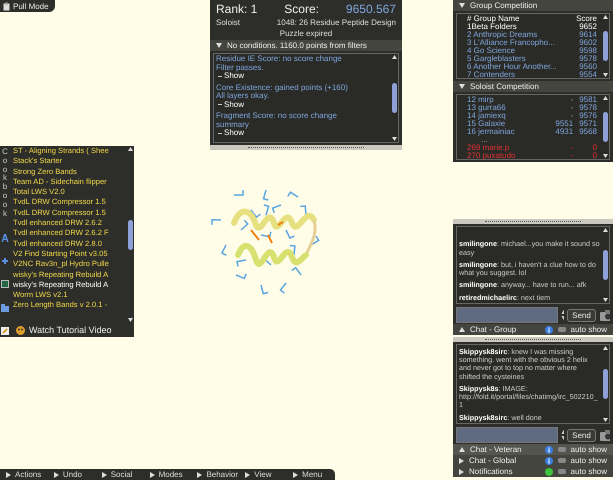 The width and height of the screenshot is (613, 480). I want to click on menu-button: Undo, so click(72, 474).